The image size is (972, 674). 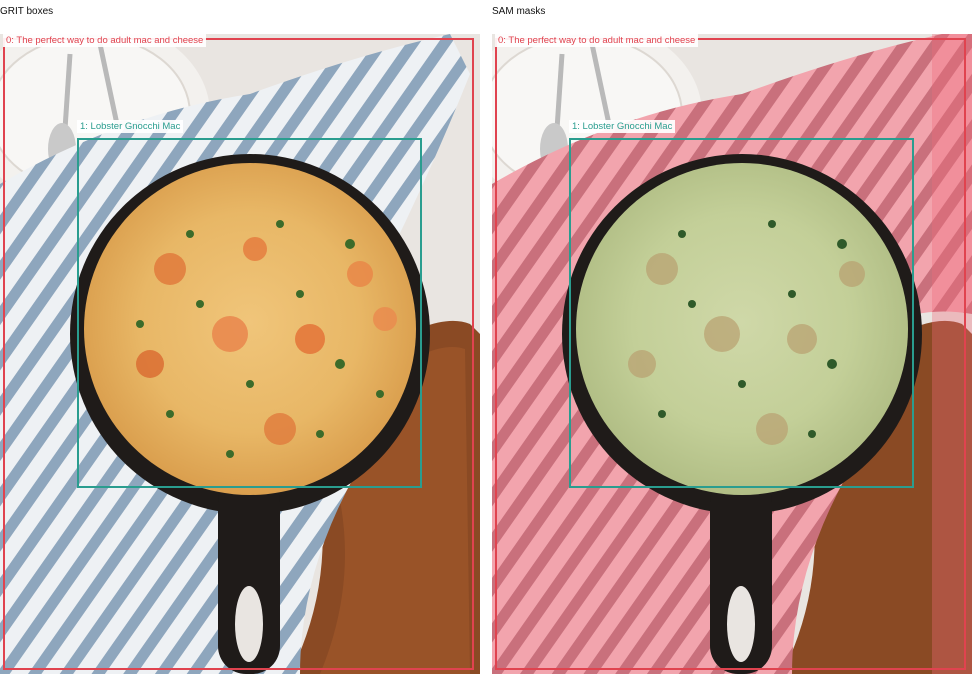 What do you see at coordinates (622, 126) in the screenshot?
I see `sam-box-1-label: 1: Lobster Gnocchi Mac` at bounding box center [622, 126].